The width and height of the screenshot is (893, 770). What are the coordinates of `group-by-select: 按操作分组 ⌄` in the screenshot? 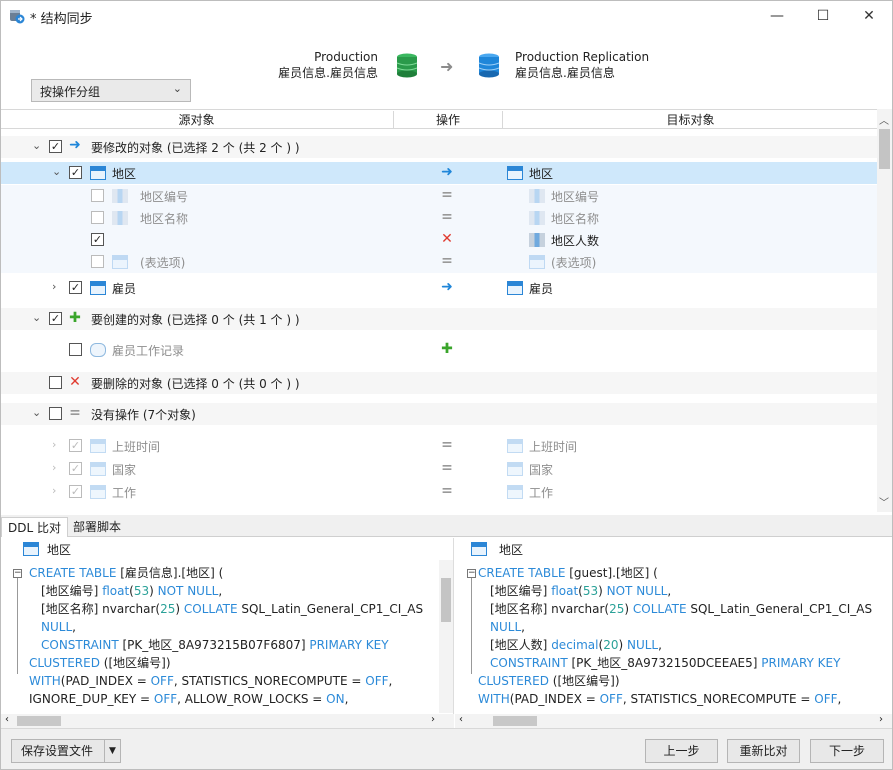 It's located at (111, 90).